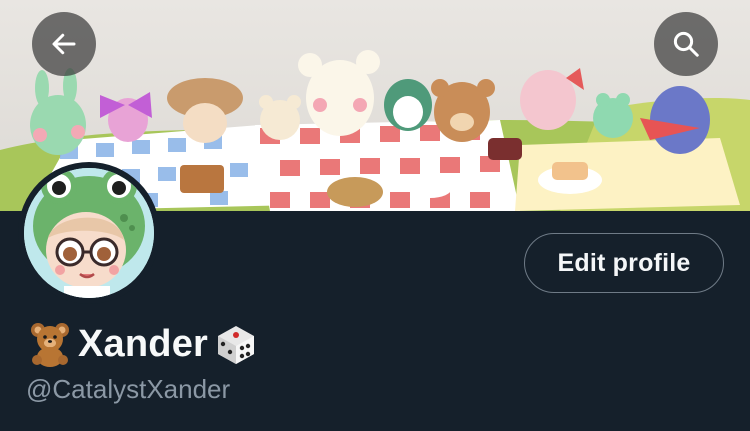 The image size is (750, 431). I want to click on small-bear-character, so click(280, 117).